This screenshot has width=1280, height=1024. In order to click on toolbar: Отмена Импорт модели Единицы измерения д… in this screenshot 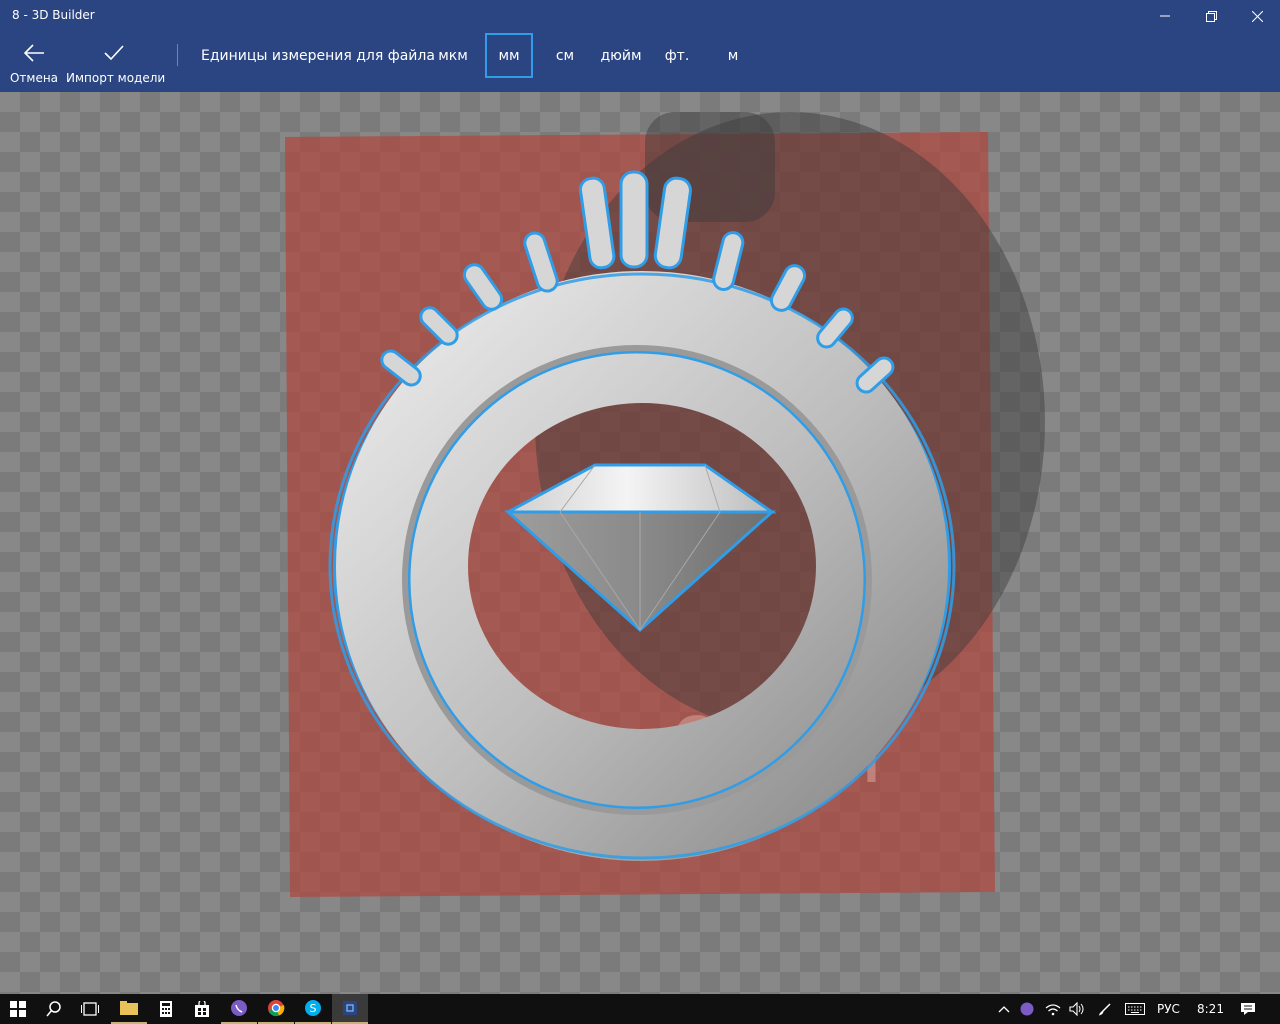, I will do `click(640, 62)`.